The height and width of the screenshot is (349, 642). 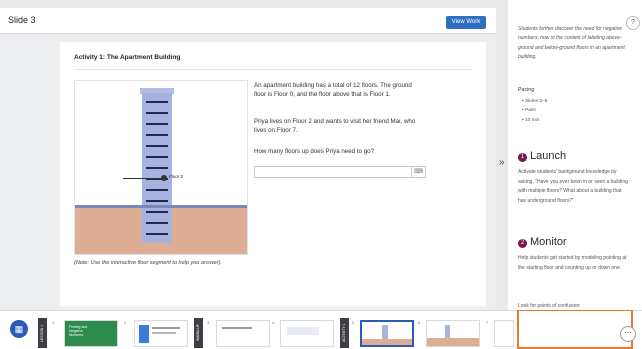 I want to click on thumbnail-slide-1: Finding and Negative Numbers, so click(x=91, y=333).